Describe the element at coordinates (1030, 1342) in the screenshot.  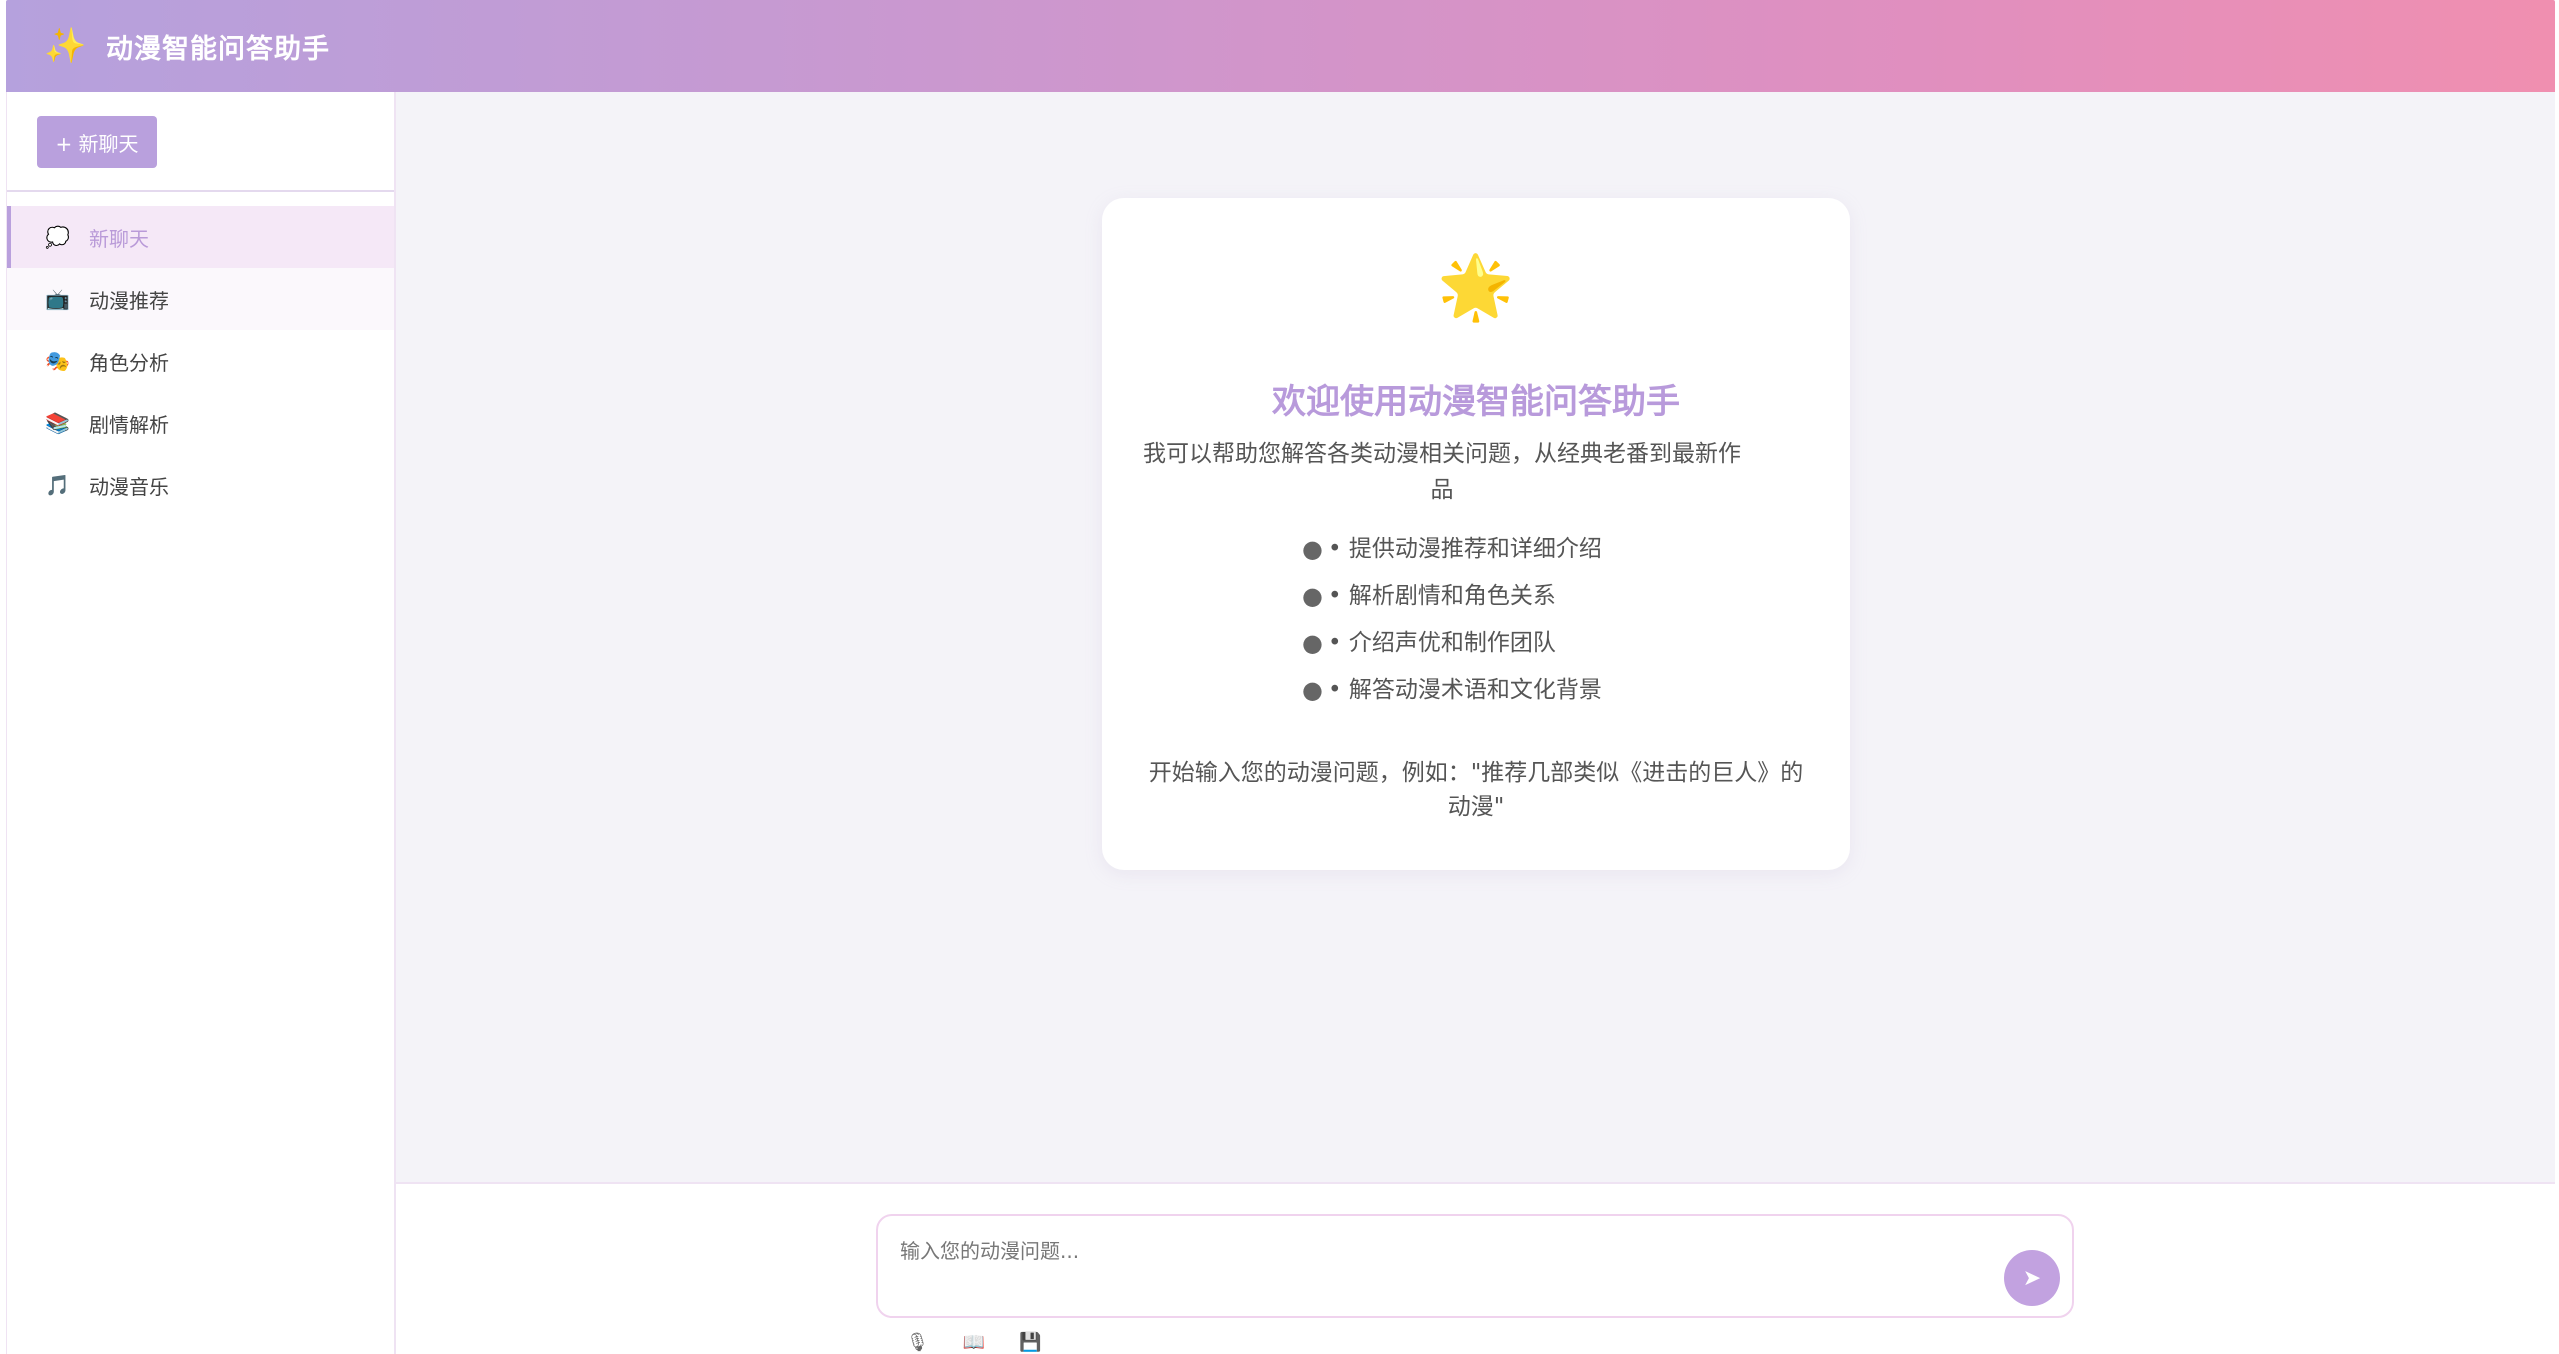
I see `save-disk-icon: 💾` at that location.